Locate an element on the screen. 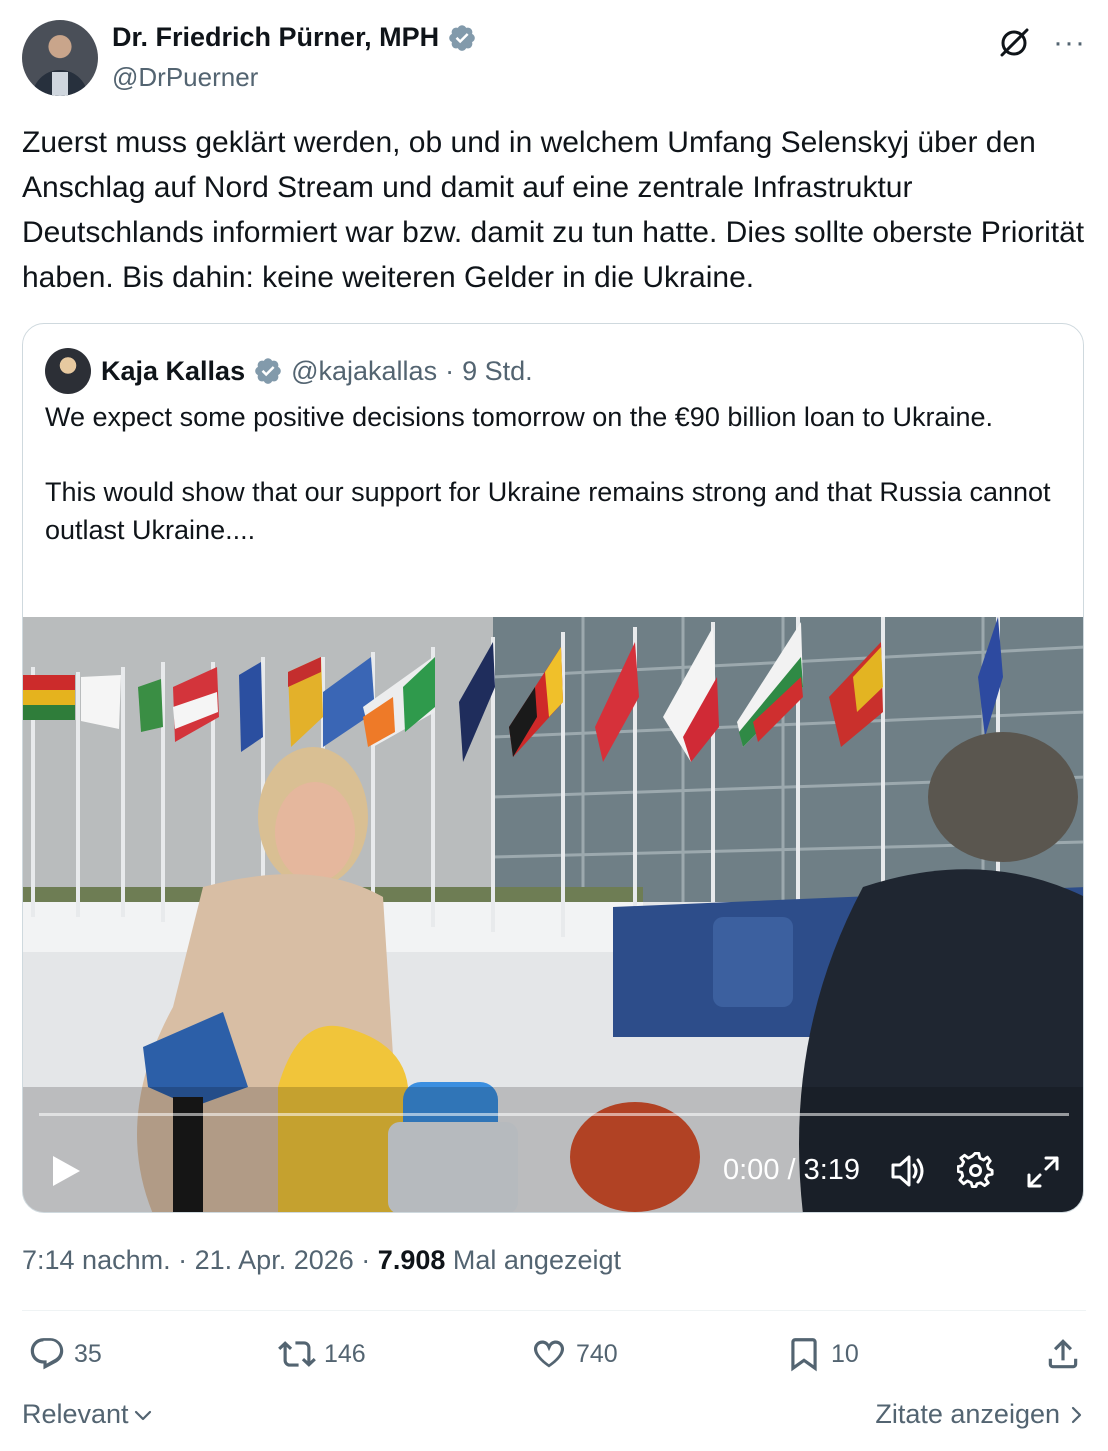 Image resolution: width=1108 pixels, height=1451 pixels. quoted-tweet-time: 9 Std. is located at coordinates (497, 370).